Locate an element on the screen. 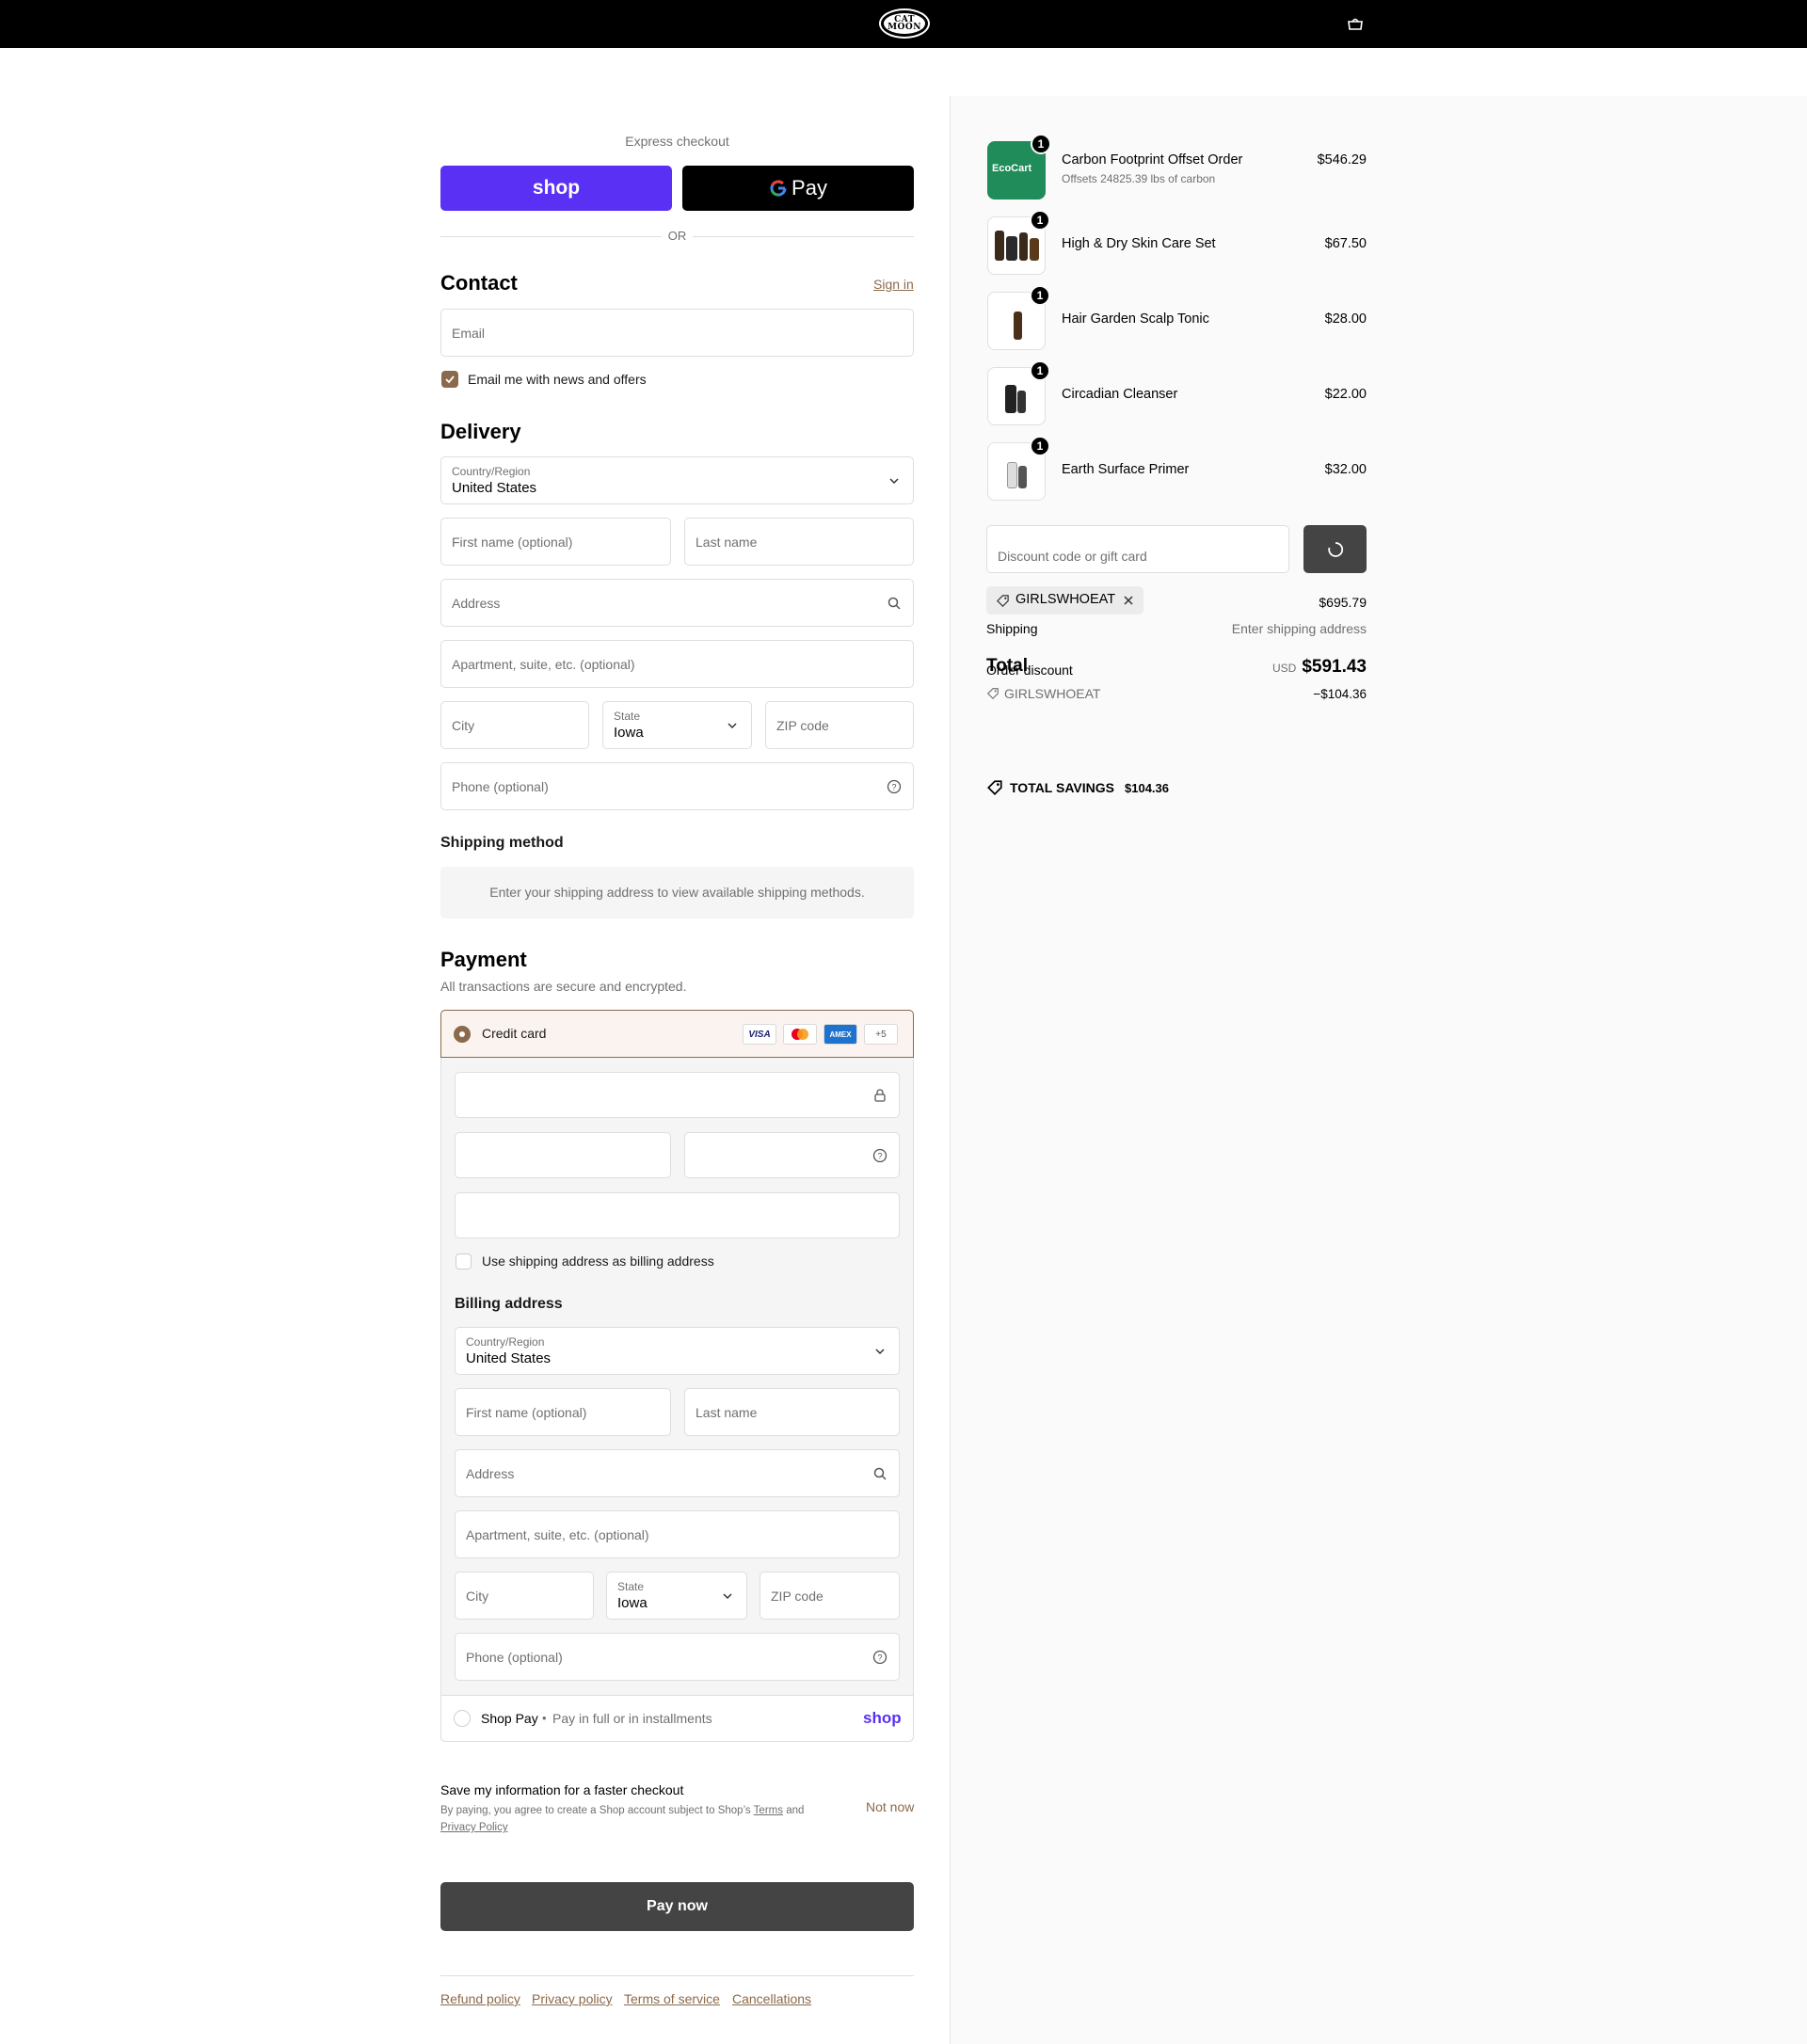 Image resolution: width=1807 pixels, height=2044 pixels. chevron-down-icon is located at coordinates (894, 480).